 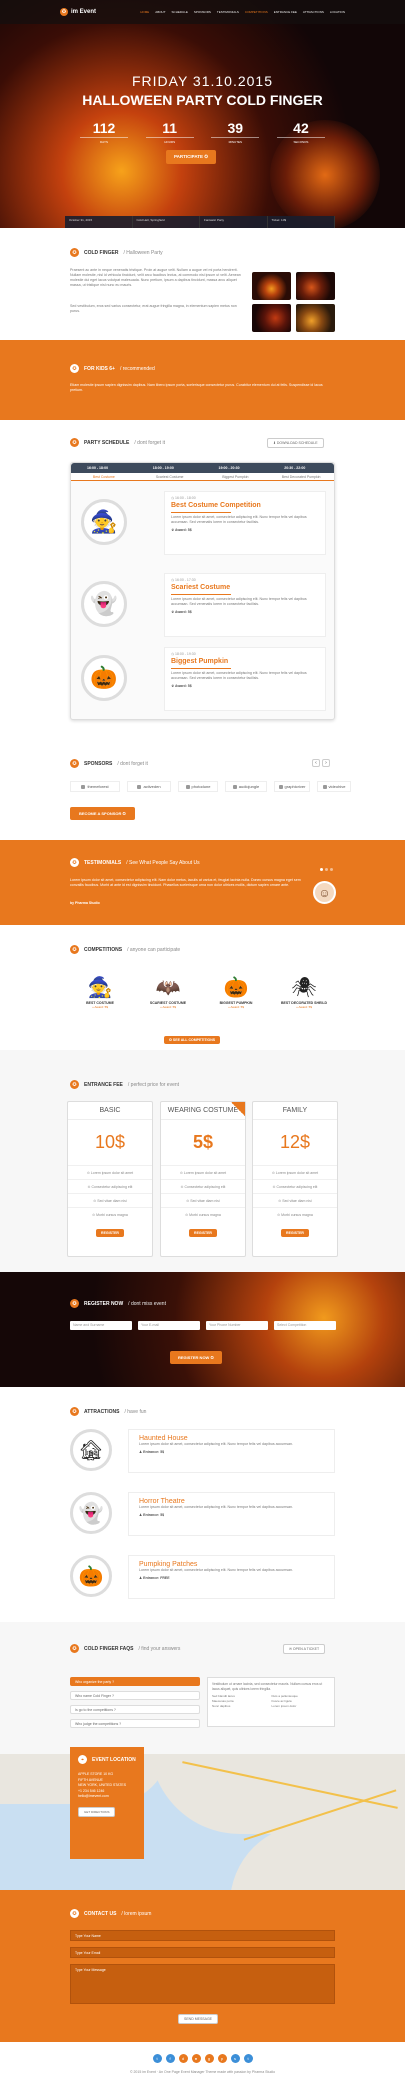 I want to click on contact-message-field: Type Your Message, so click(x=202, y=1984).